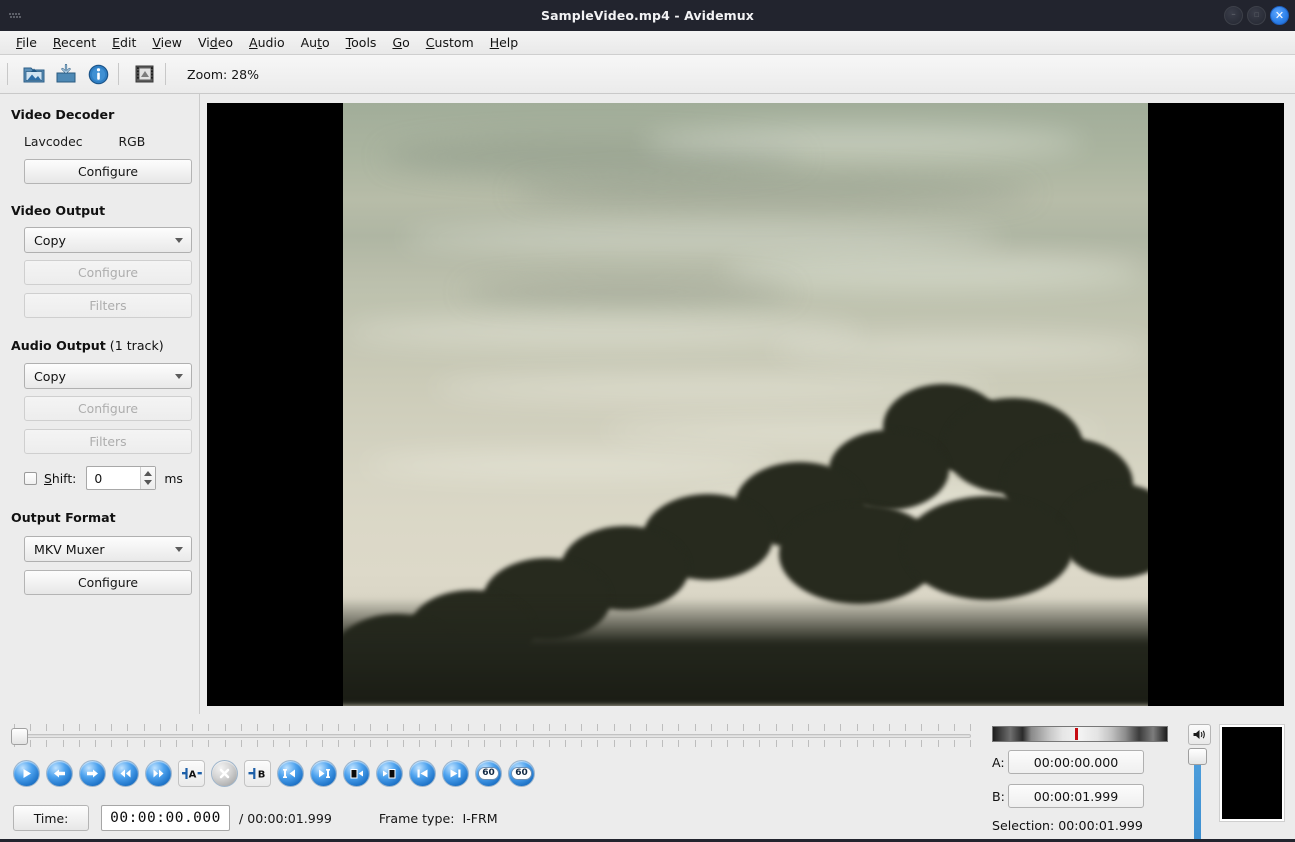  What do you see at coordinates (108, 549) in the screenshot?
I see `output-format-muxer-select: MKV Muxer` at bounding box center [108, 549].